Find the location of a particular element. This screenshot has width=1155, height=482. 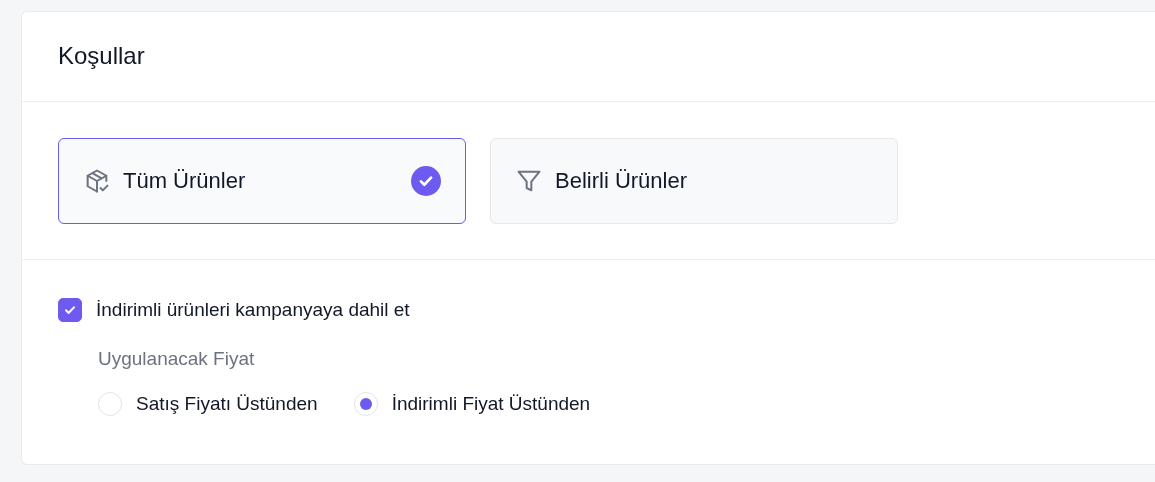

radio-option: İndirimli Fiyat Üstünden is located at coordinates (472, 404).